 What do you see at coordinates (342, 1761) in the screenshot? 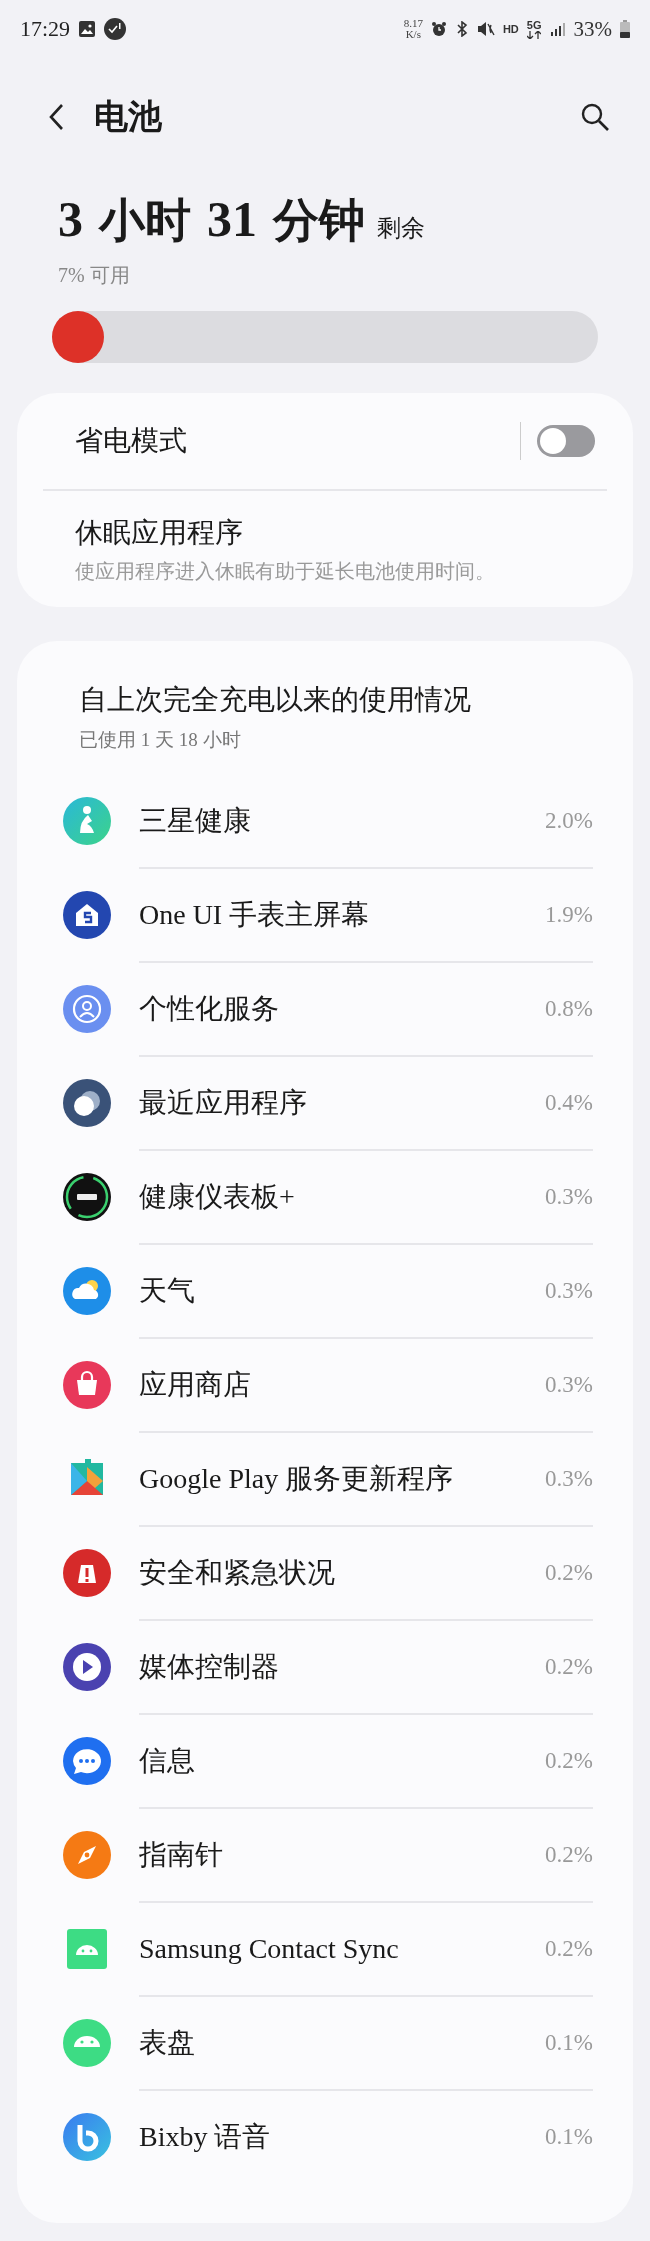
I see `app-name: 信息` at bounding box center [342, 1761].